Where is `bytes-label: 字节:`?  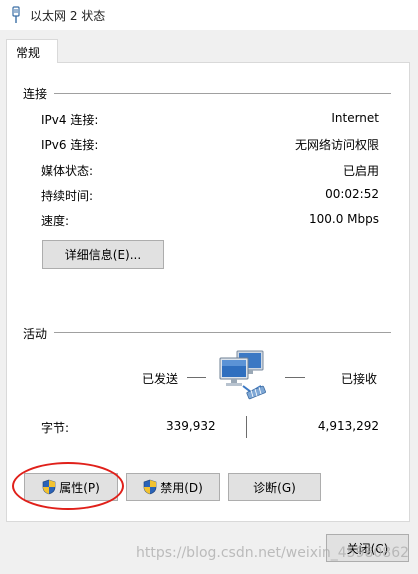
bytes-label: 字节: is located at coordinates (55, 428).